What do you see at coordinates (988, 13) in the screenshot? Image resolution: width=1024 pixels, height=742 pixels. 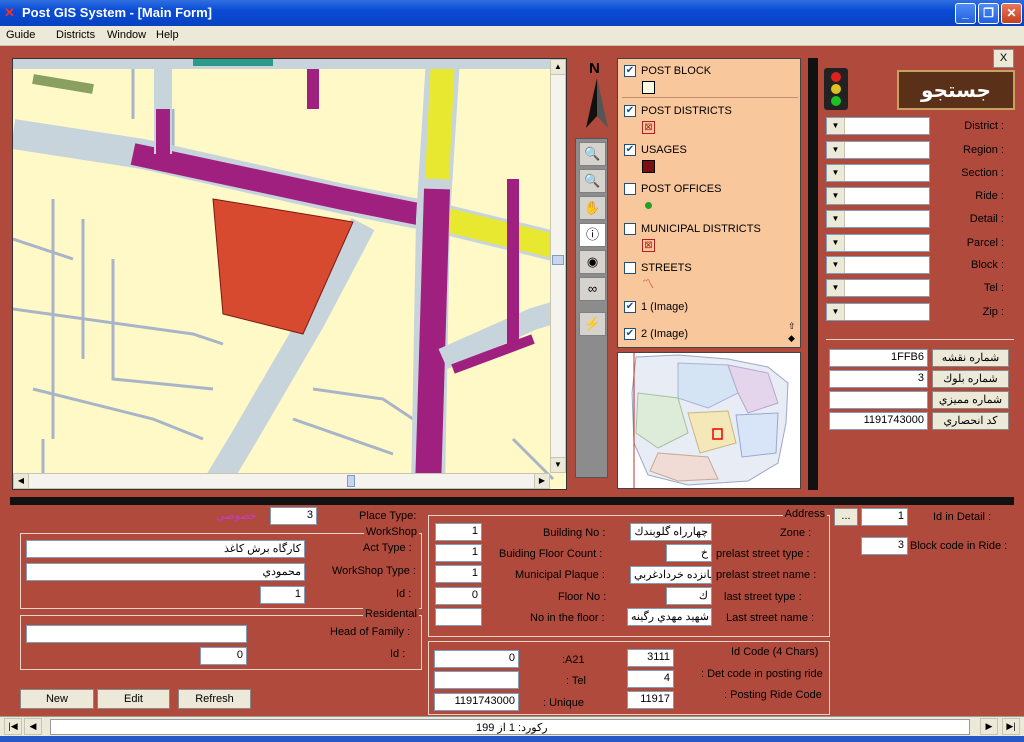 I see `maximize-button: ❐` at bounding box center [988, 13].